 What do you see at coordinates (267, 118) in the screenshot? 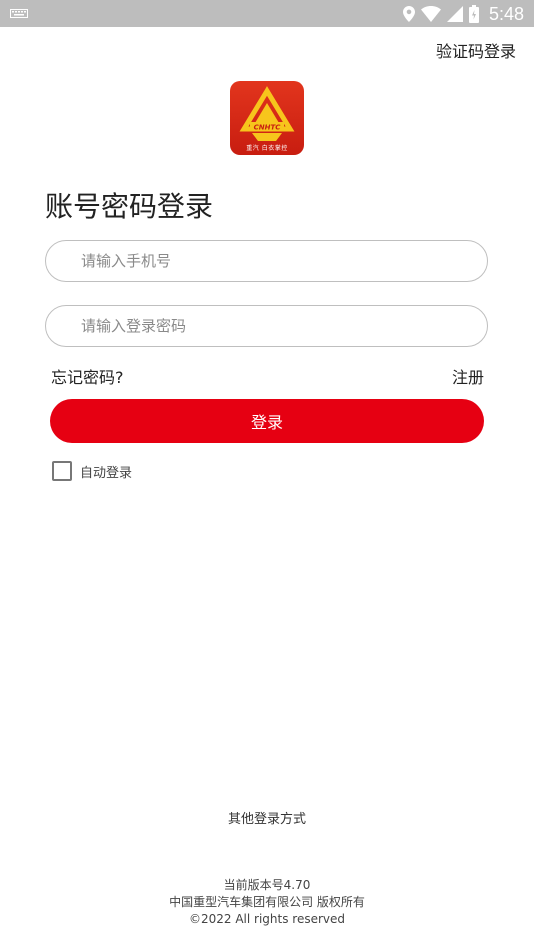
I see `app-logo: CNHTC 重汽 白衣掌控` at bounding box center [267, 118].